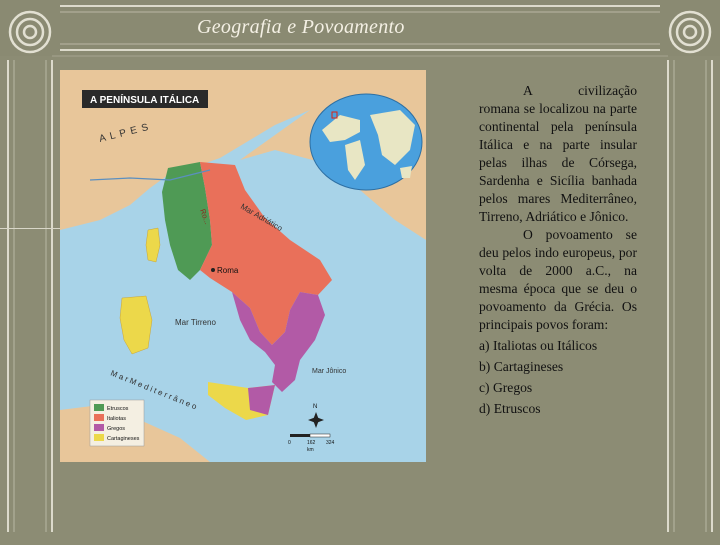 The height and width of the screenshot is (545, 720). I want to click on slide-title: Geografia e Povoamento, so click(301, 27).